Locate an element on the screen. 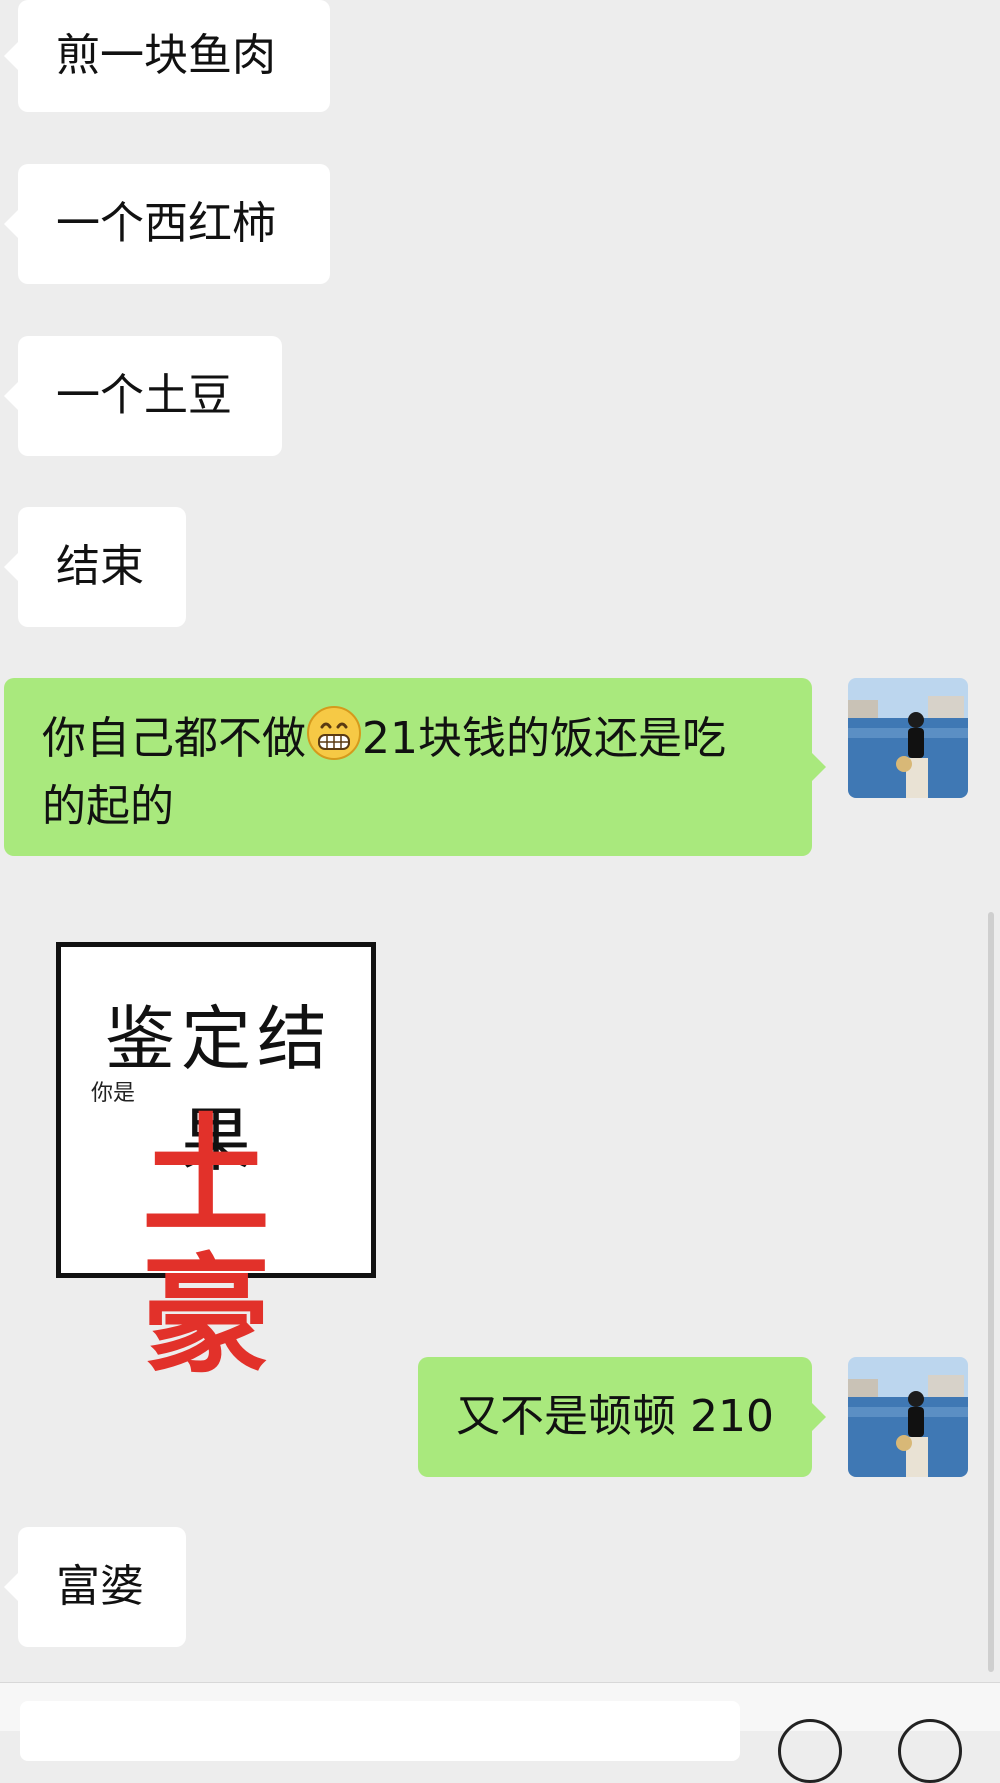 The width and height of the screenshot is (1000, 1783). sticker-big-text: 土豪 is located at coordinates (220, 1246).